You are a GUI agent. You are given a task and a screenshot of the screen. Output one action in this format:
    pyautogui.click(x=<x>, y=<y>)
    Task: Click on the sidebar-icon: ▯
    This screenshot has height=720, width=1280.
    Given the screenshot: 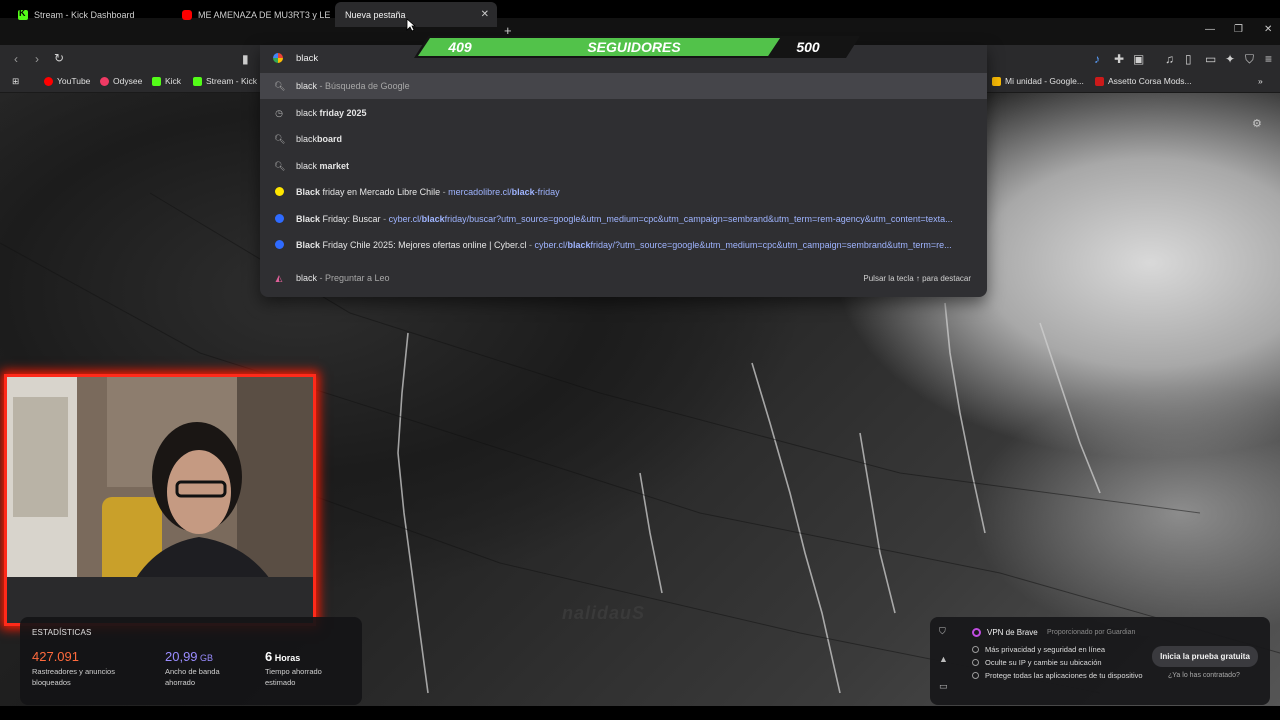 What is the action you would take?
    pyautogui.click(x=1188, y=59)
    